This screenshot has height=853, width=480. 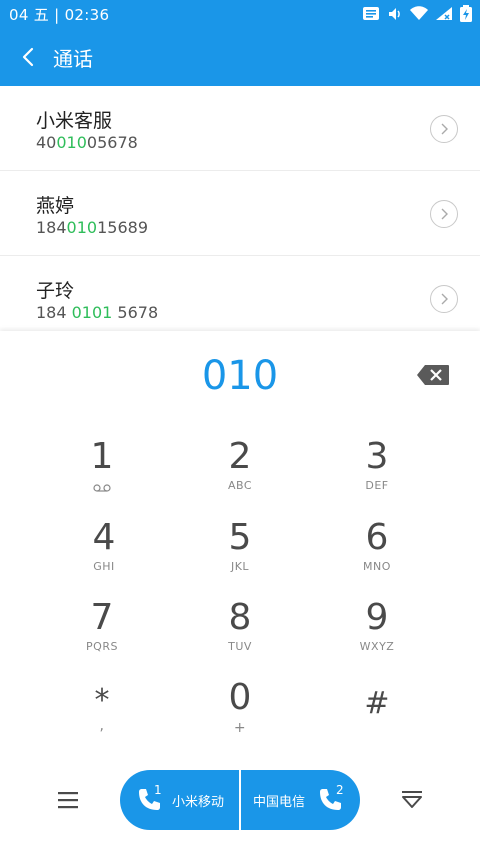 I want to click on key-1: 1, so click(x=102, y=475).